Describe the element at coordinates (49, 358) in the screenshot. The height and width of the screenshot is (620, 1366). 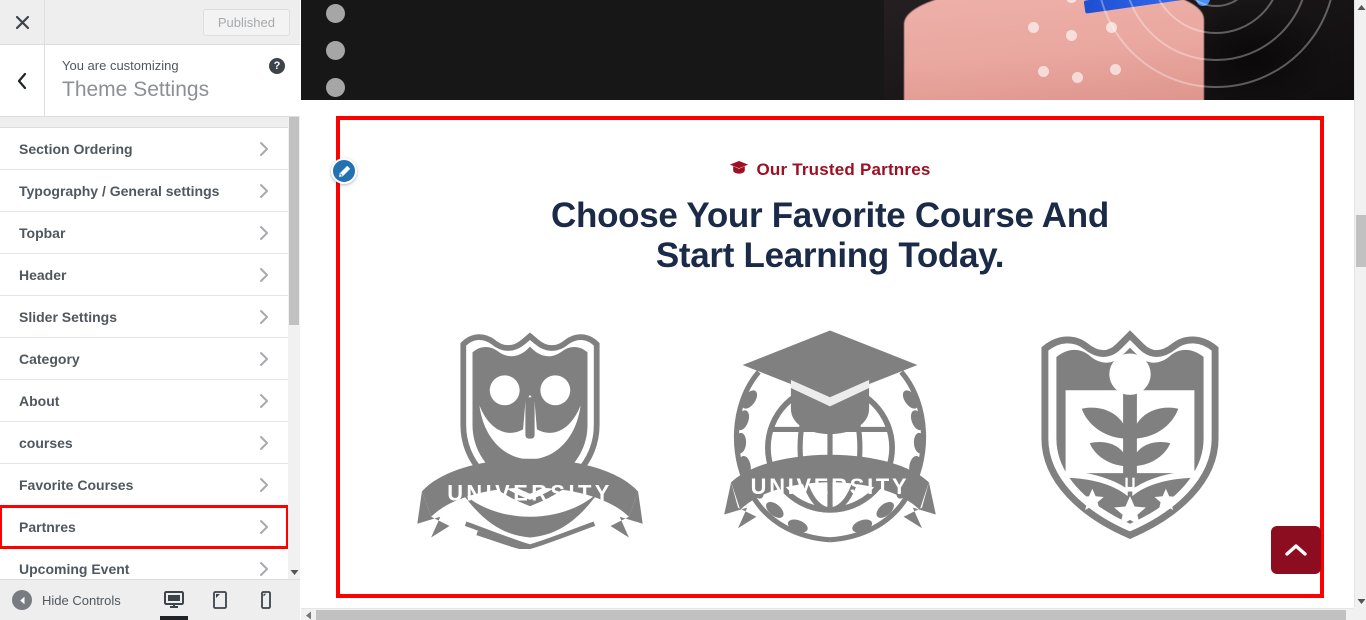
I see `sidebar-item-label: Category` at that location.